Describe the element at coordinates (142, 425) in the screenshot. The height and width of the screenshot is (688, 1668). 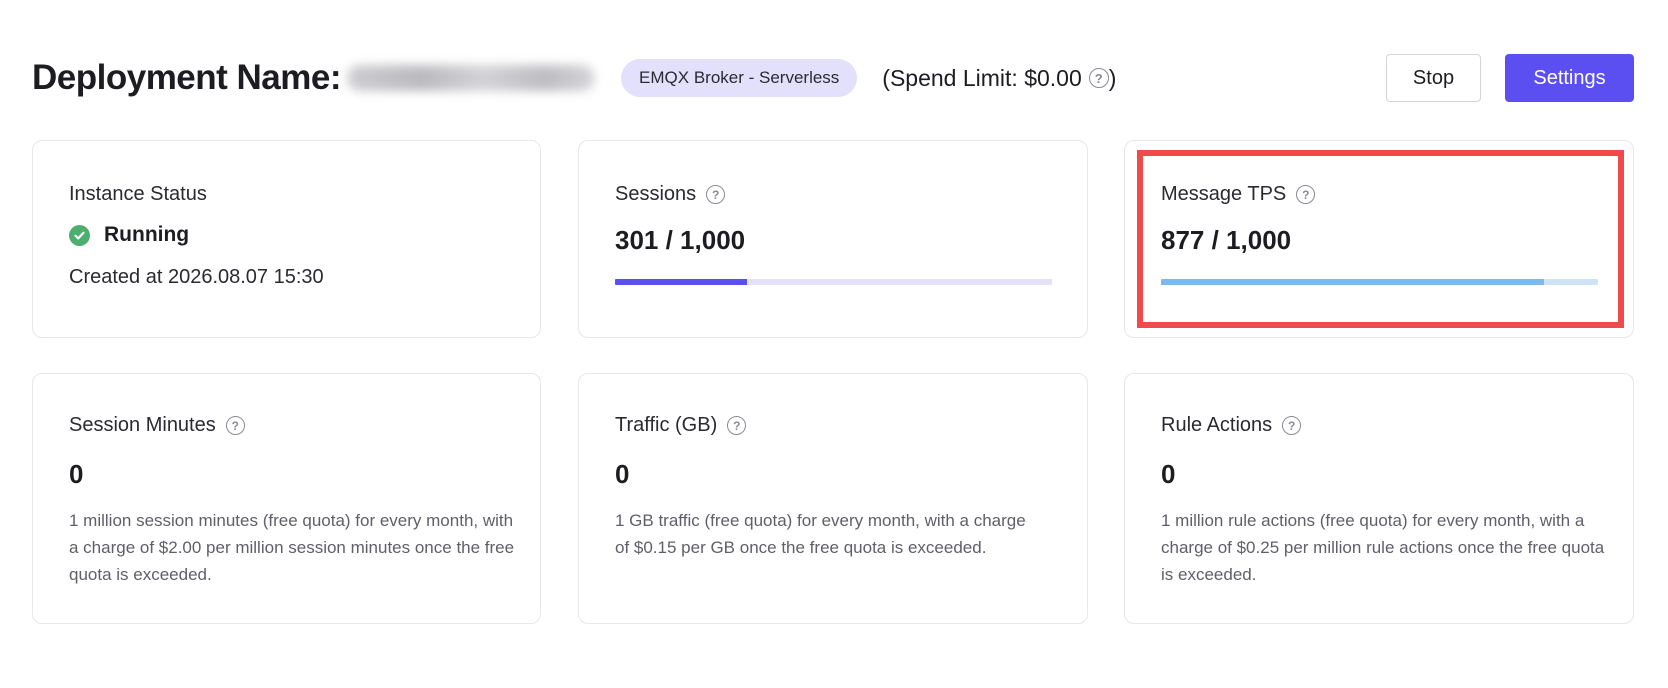
I see `session-minutes-label: Session Minutes` at that location.